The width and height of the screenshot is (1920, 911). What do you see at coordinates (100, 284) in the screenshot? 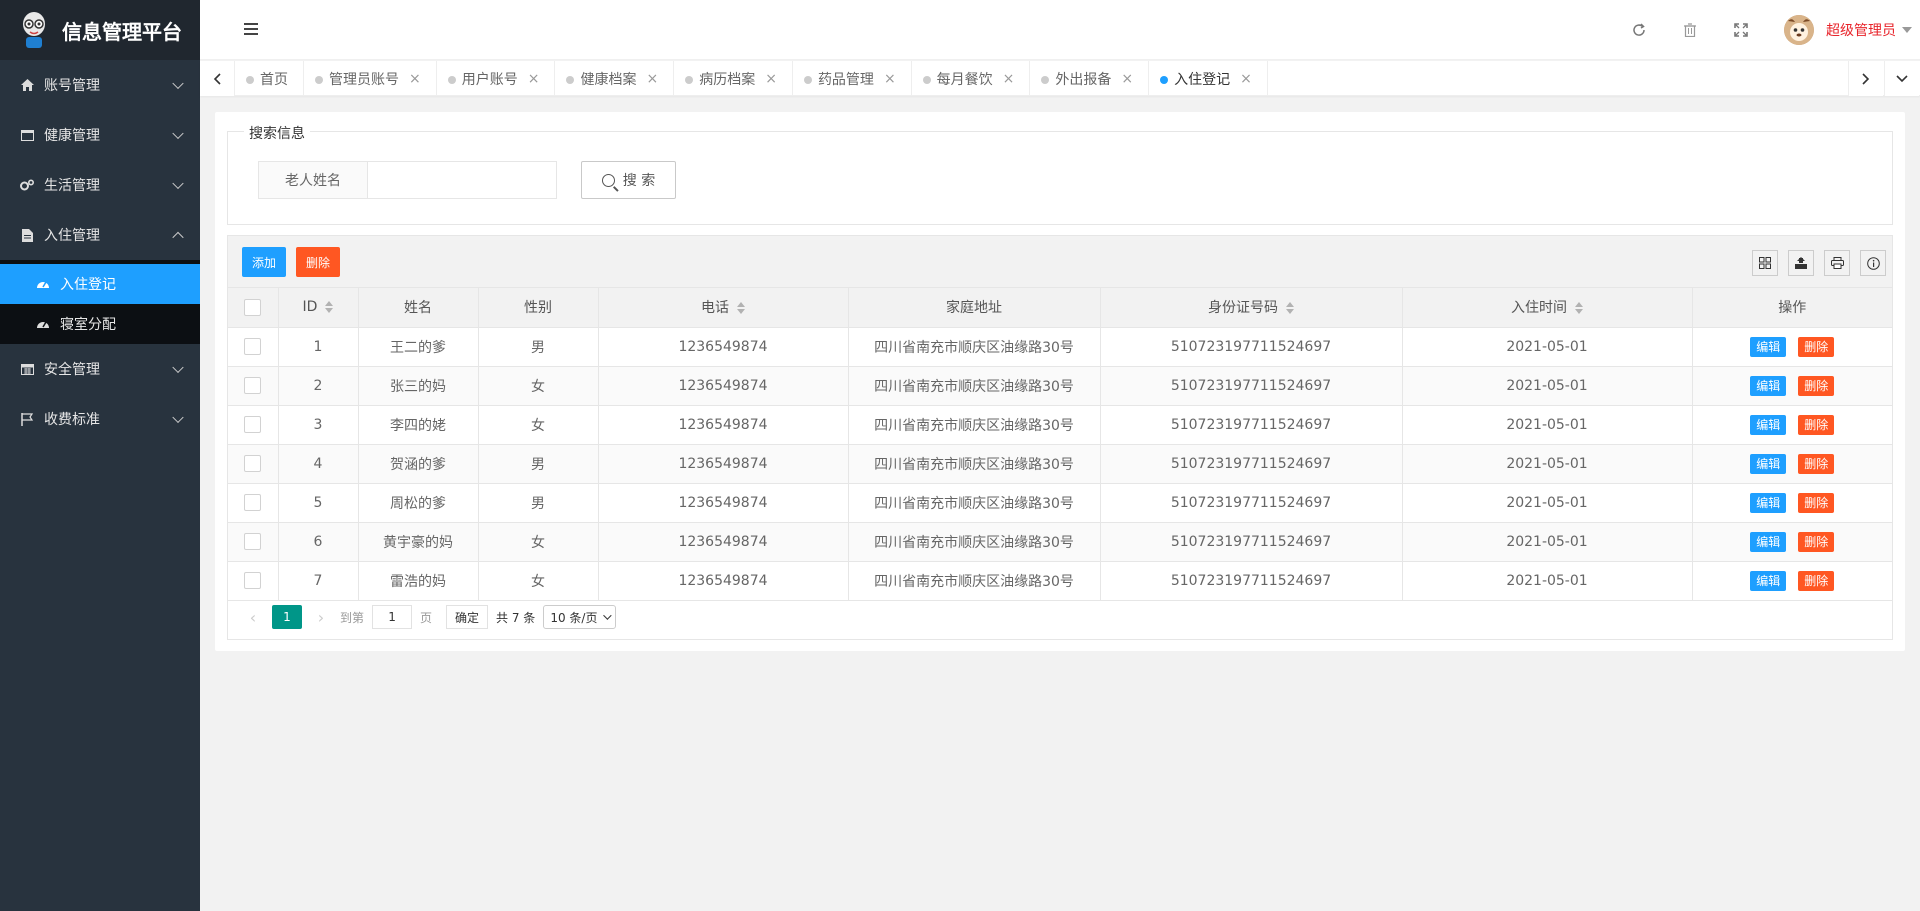
I see `sidebar-subitem-checkin-register: 入住登记` at bounding box center [100, 284].